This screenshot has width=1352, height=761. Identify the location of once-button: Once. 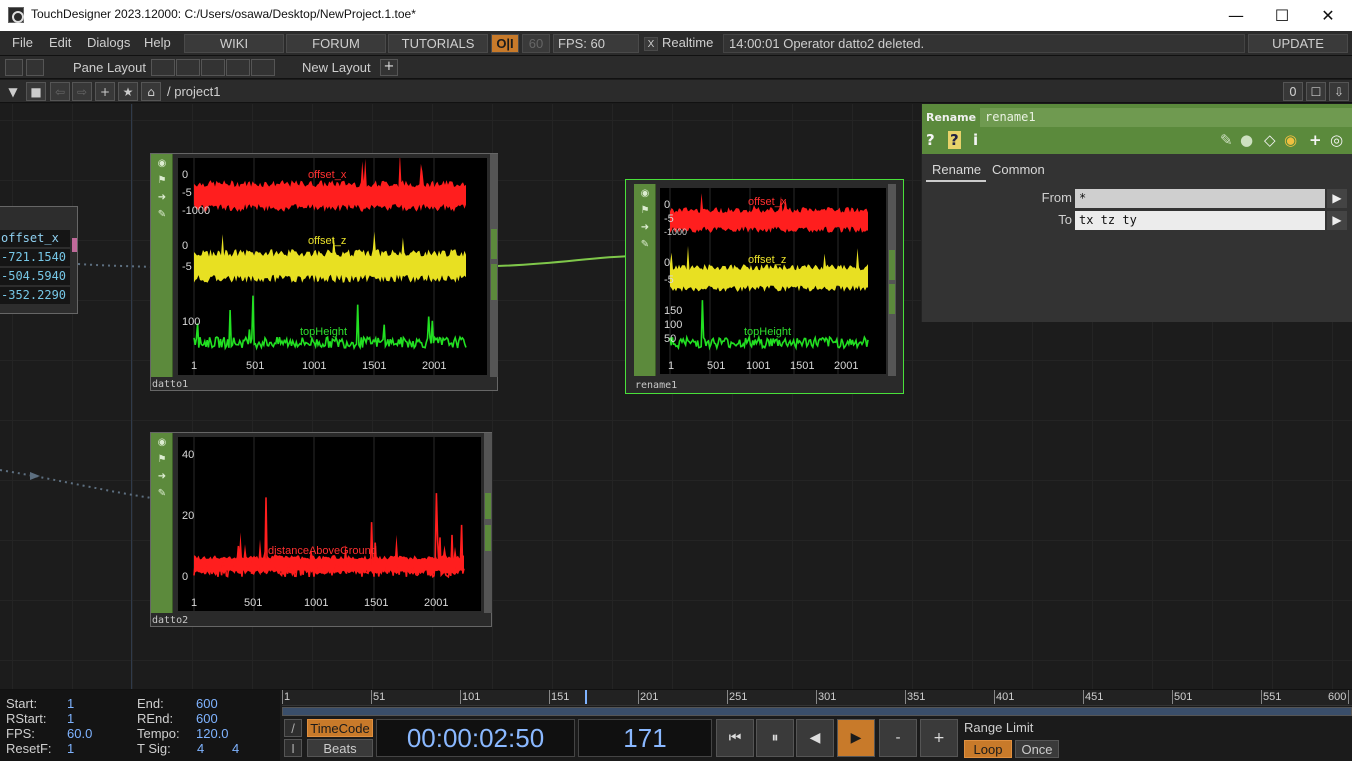
(1037, 749).